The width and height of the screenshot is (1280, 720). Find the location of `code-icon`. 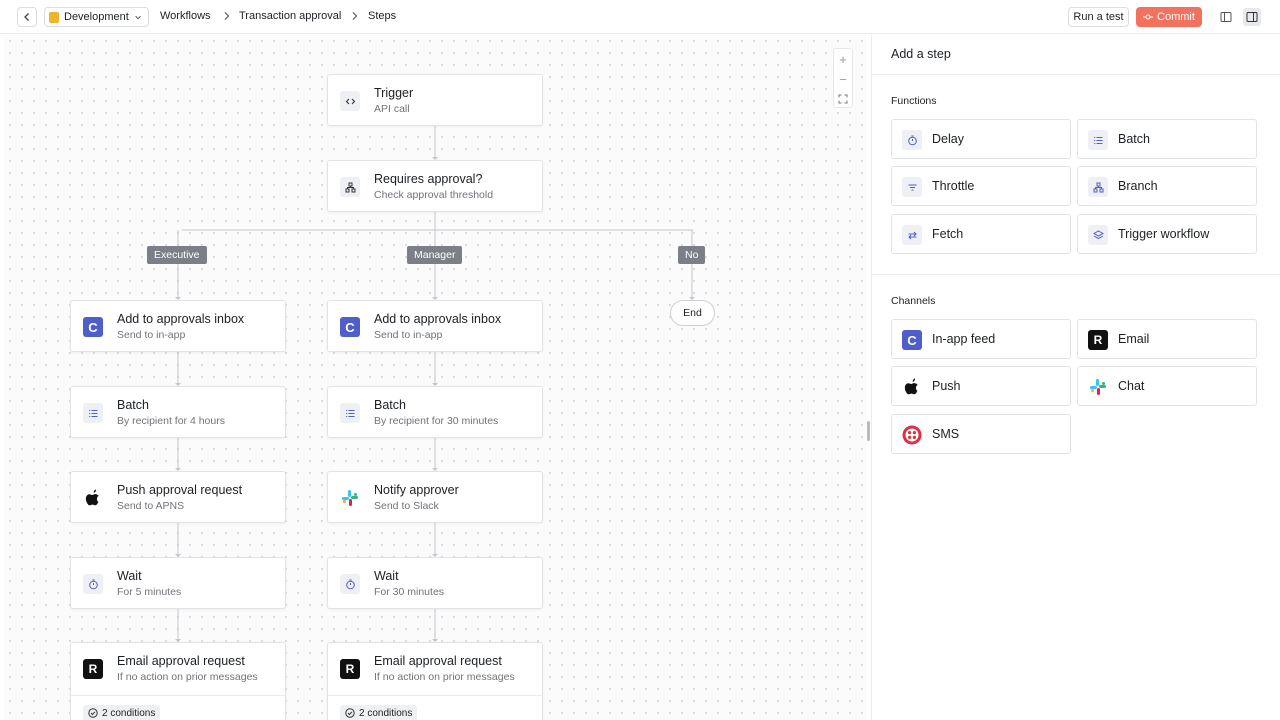

code-icon is located at coordinates (350, 101).